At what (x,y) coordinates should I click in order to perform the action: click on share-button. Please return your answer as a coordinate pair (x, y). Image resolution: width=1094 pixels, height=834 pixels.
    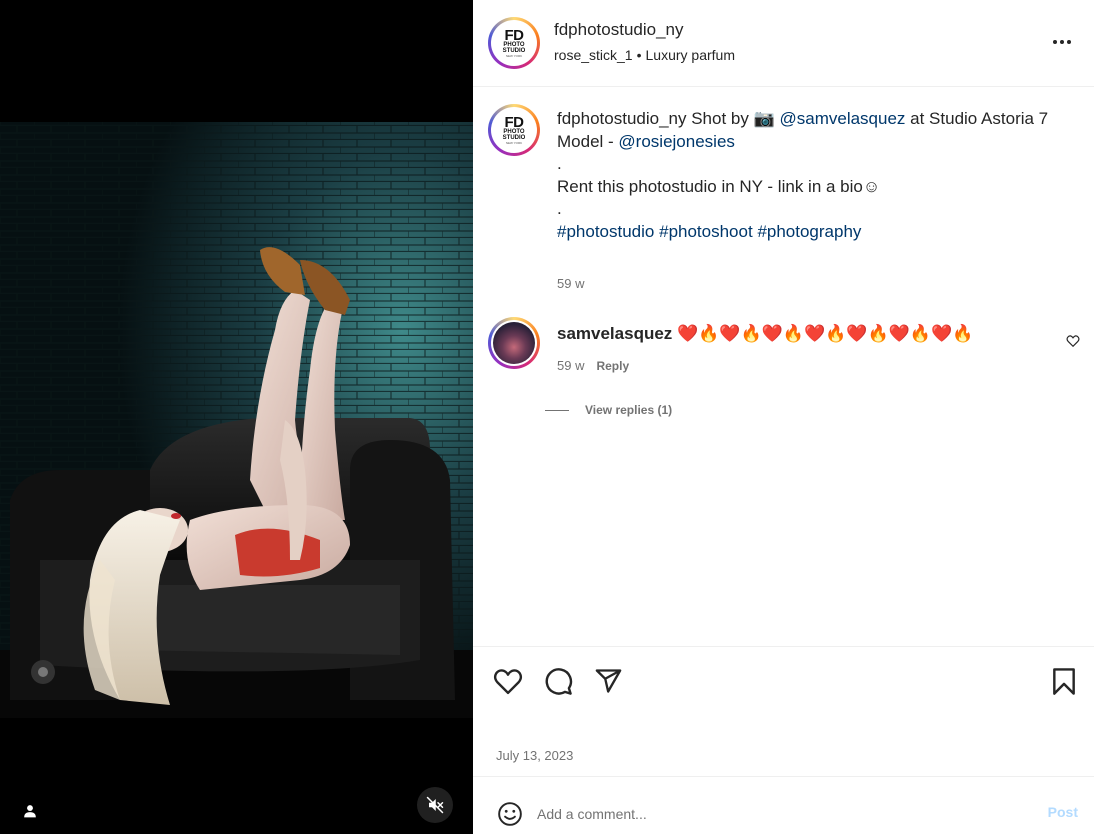
    Looking at the image, I should click on (608, 683).